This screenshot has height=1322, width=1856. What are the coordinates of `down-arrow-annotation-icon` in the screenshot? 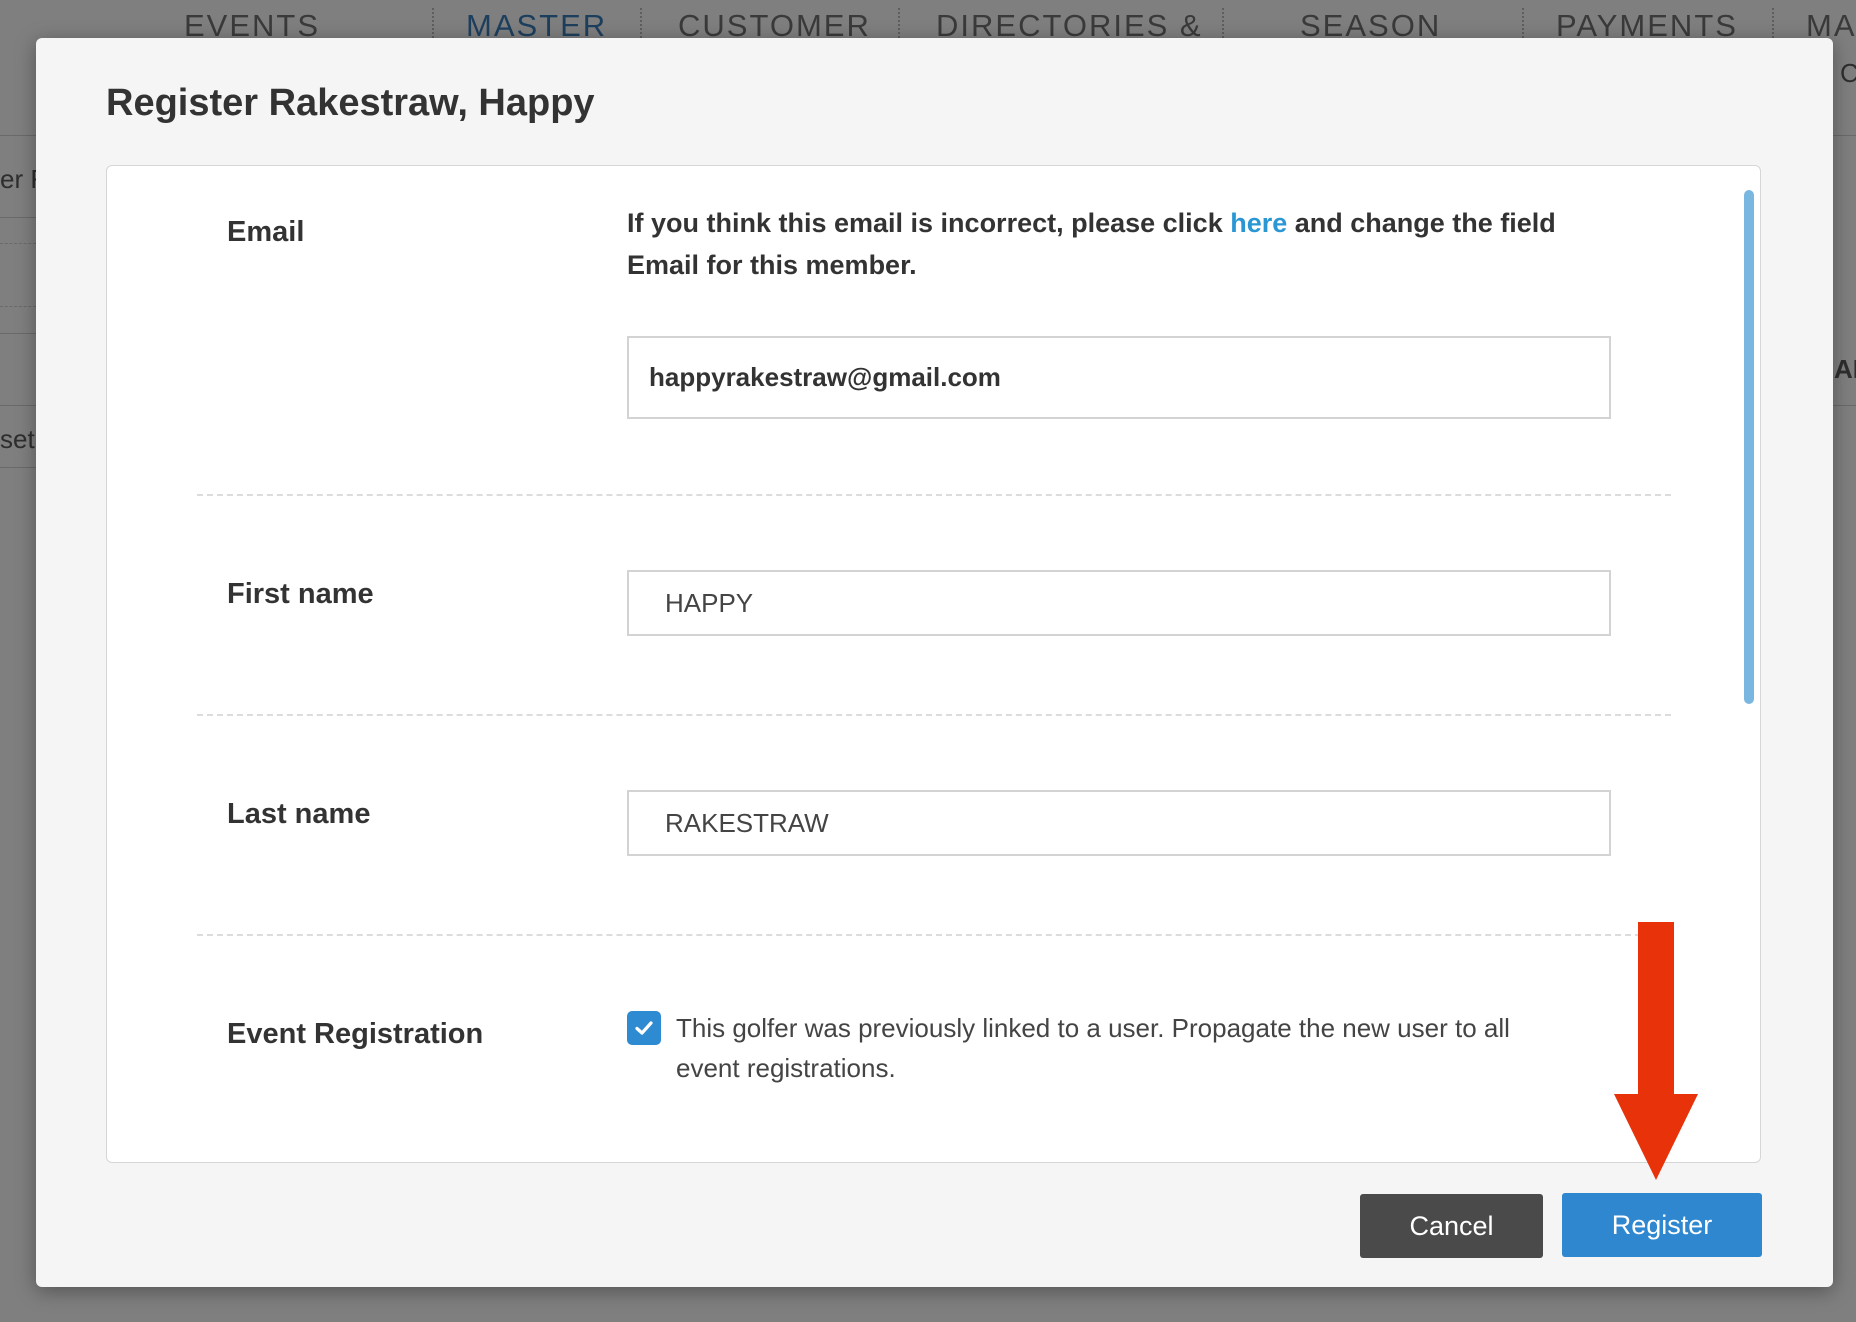 It's located at (1656, 1051).